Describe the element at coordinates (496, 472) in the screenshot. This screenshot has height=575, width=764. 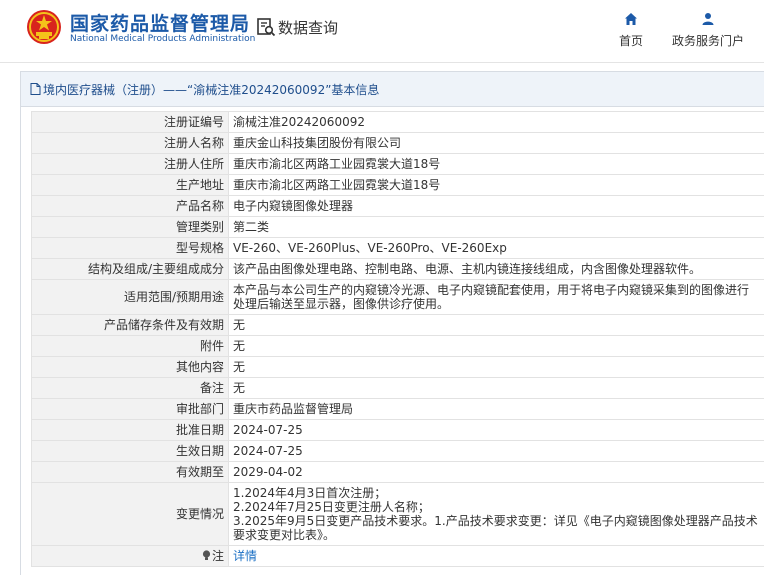
I see `field-value: 2029-04-02` at that location.